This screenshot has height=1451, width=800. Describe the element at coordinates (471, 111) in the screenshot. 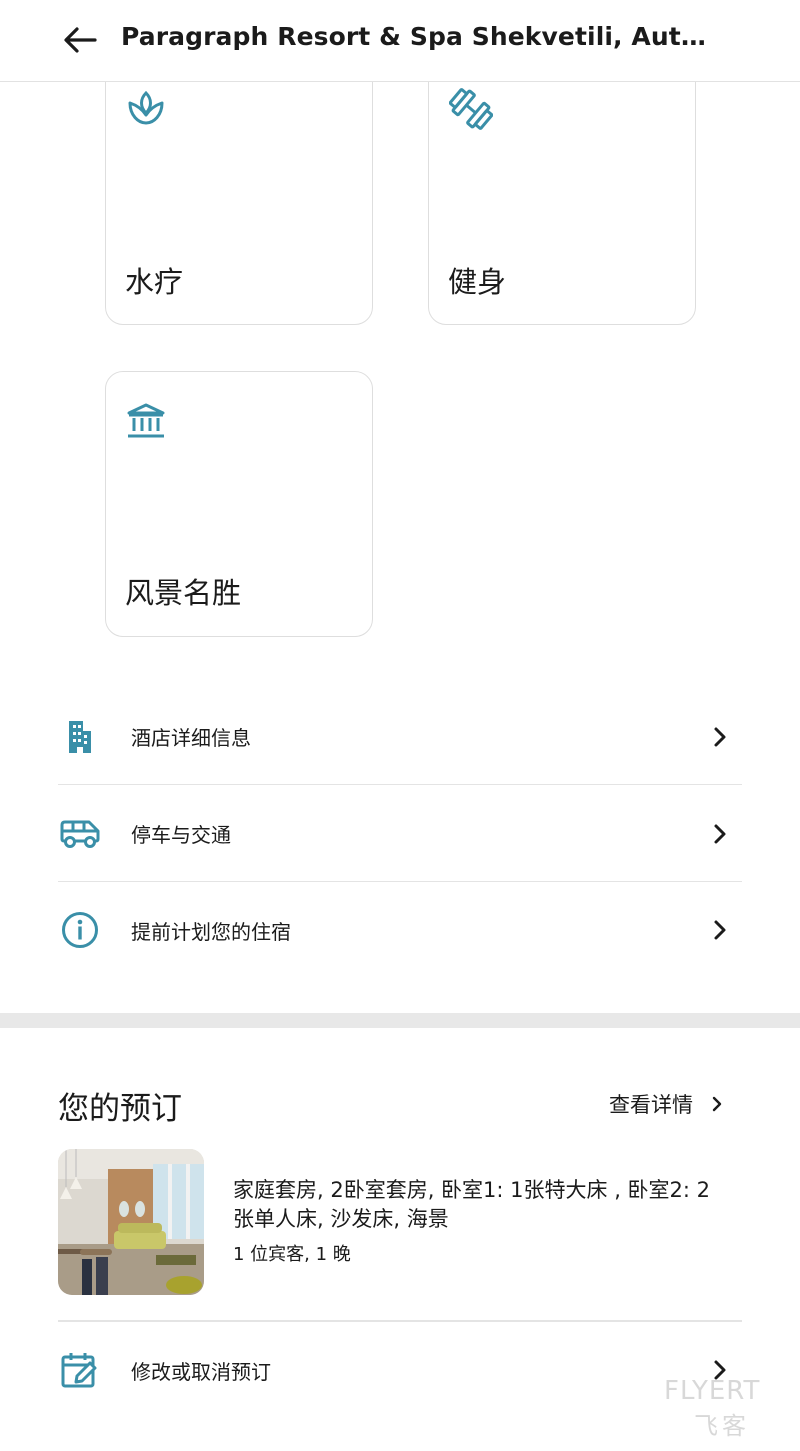

I see `dumbbell-icon` at that location.